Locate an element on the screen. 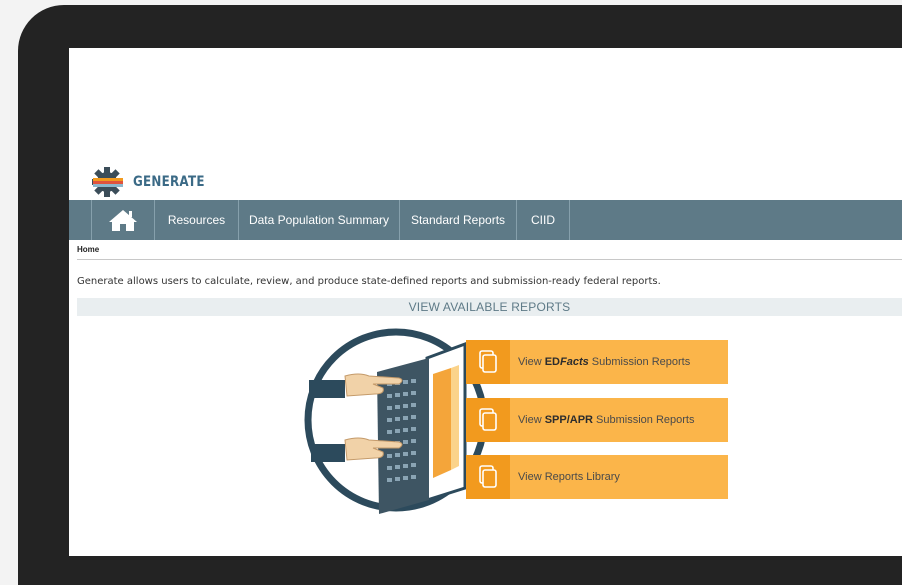  reports-library-button: View Reports Library is located at coordinates (597, 477).